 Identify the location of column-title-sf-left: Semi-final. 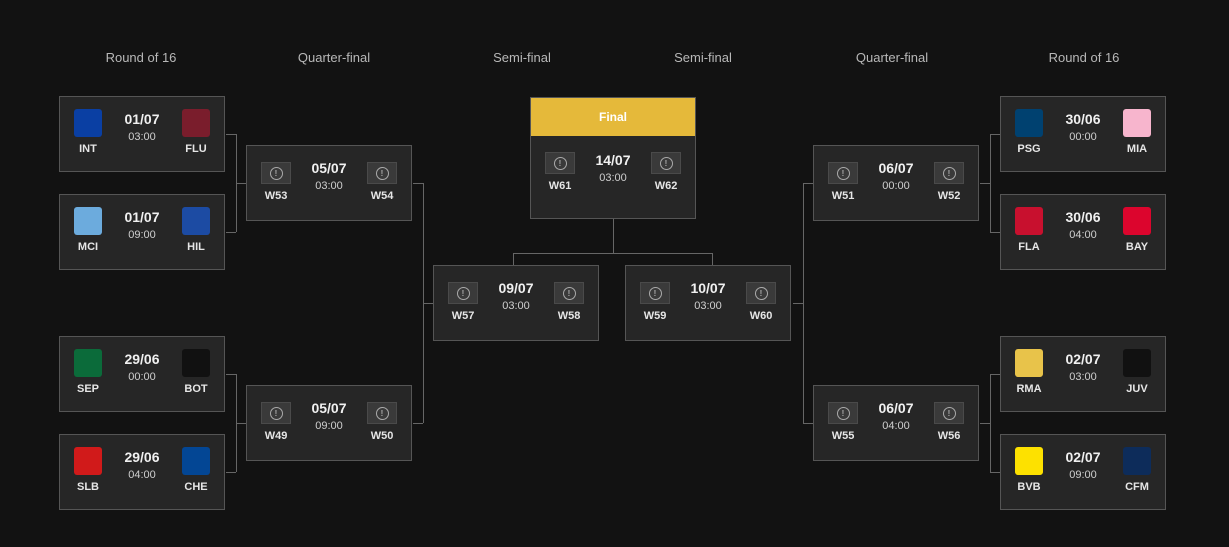
(522, 57).